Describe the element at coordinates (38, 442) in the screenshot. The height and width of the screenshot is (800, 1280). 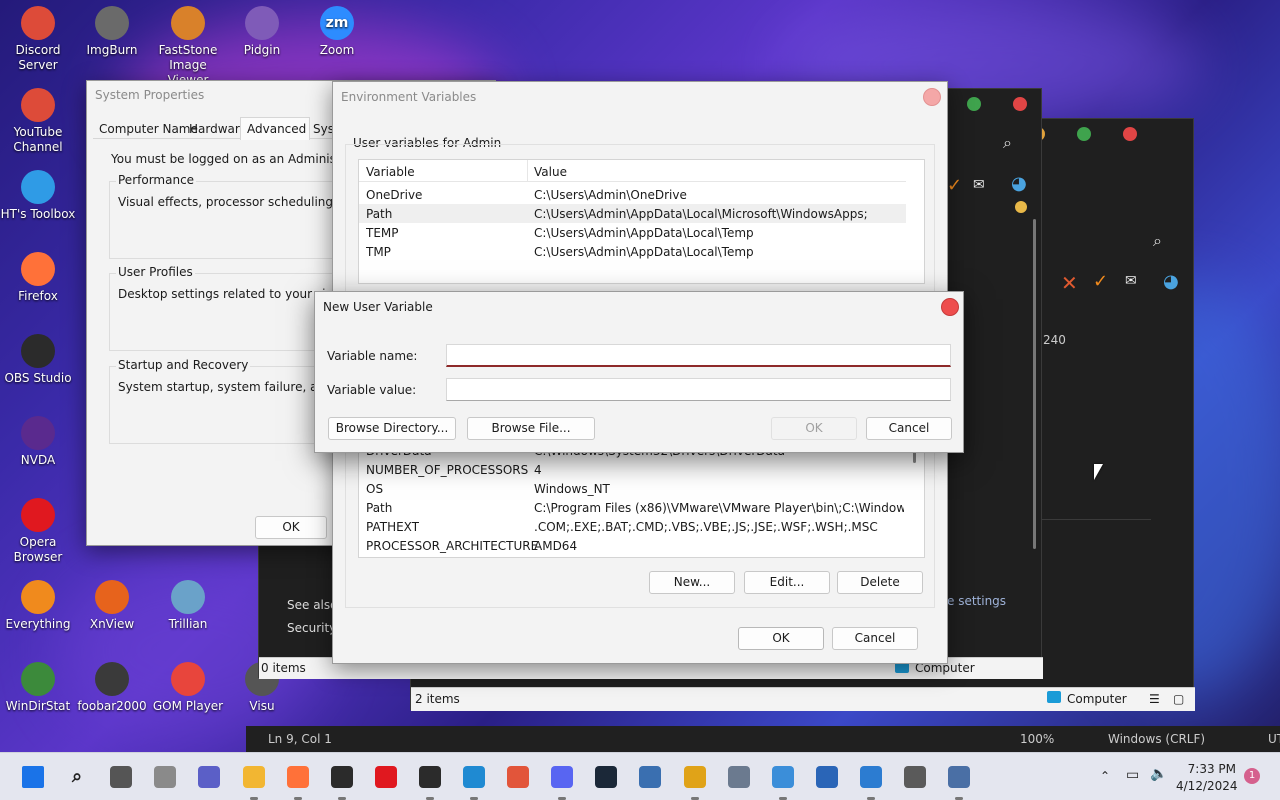
I see `desktop-icon: NVDA` at that location.